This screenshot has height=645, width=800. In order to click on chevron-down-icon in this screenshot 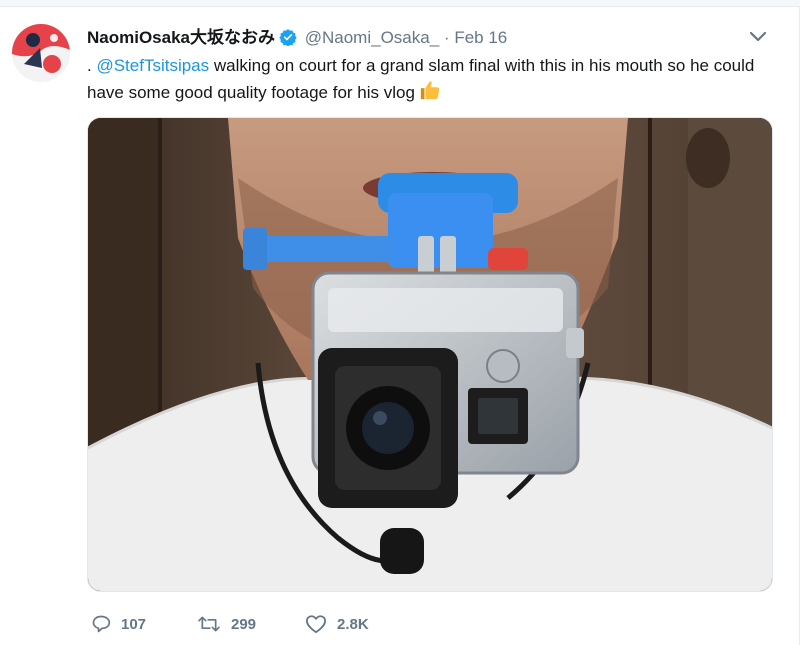, I will do `click(758, 36)`.